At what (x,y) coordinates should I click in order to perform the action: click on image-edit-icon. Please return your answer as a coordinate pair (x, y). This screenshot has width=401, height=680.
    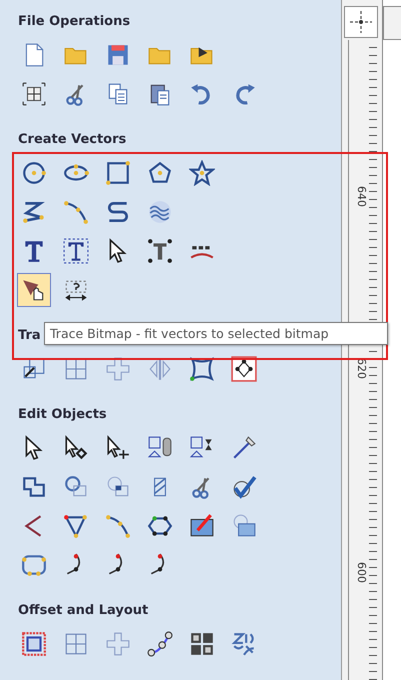
    Looking at the image, I should click on (202, 526).